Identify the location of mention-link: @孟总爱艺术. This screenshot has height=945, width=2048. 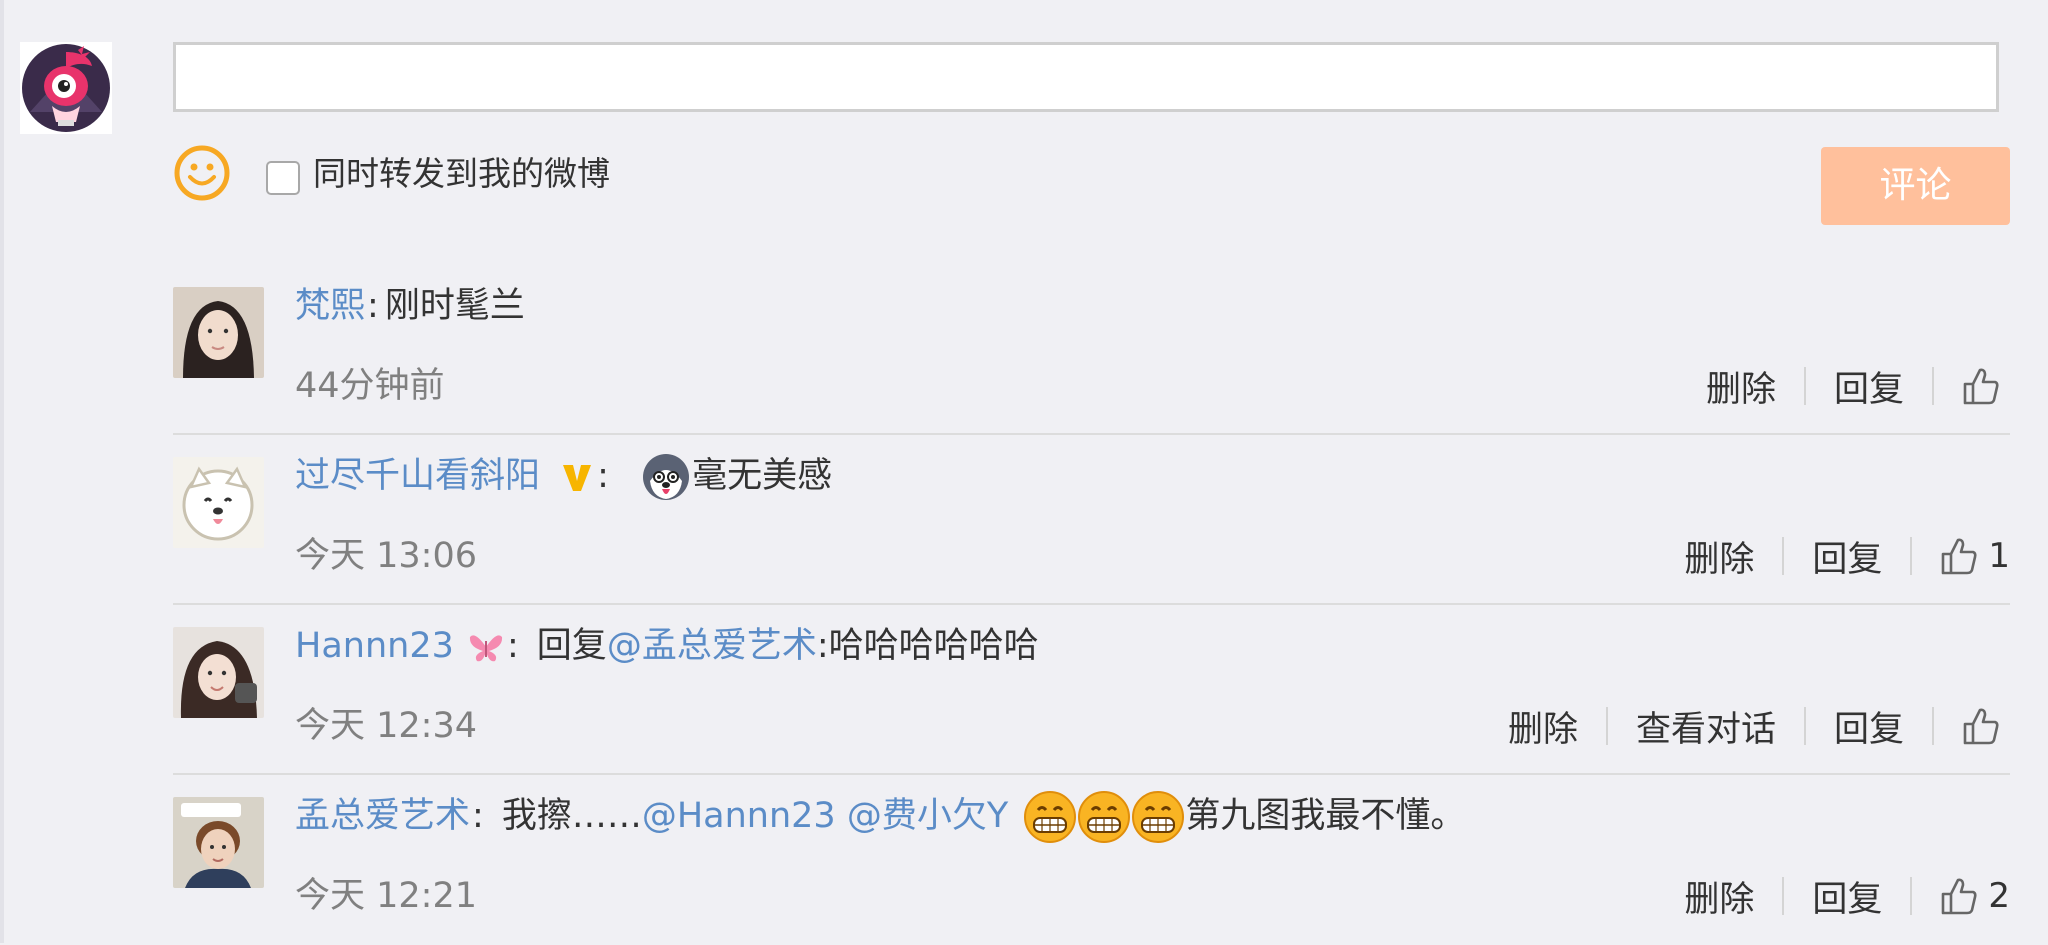
(712, 646).